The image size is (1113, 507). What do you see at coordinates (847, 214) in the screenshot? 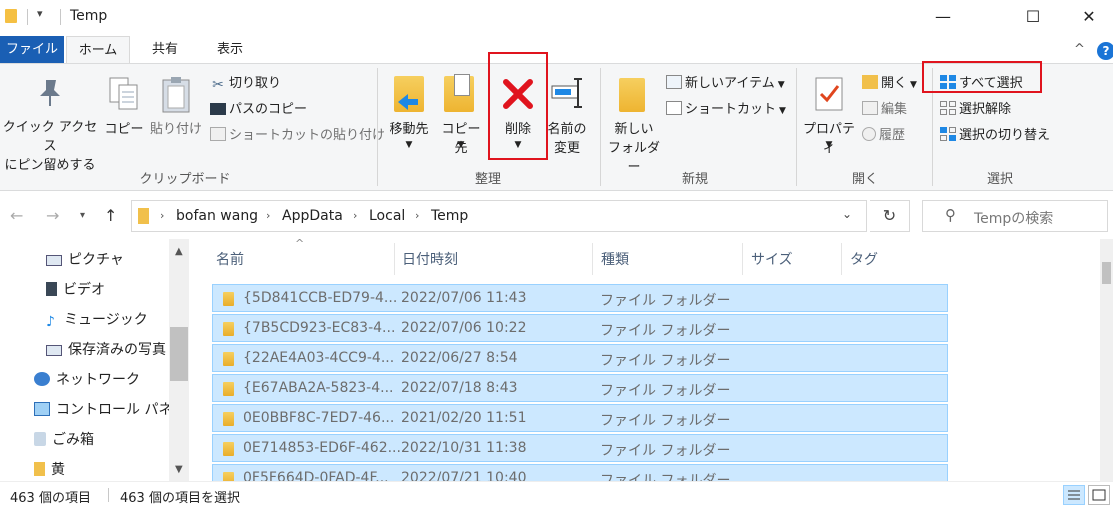
I see `path-dropdown-icon: ⌄` at bounding box center [847, 214].